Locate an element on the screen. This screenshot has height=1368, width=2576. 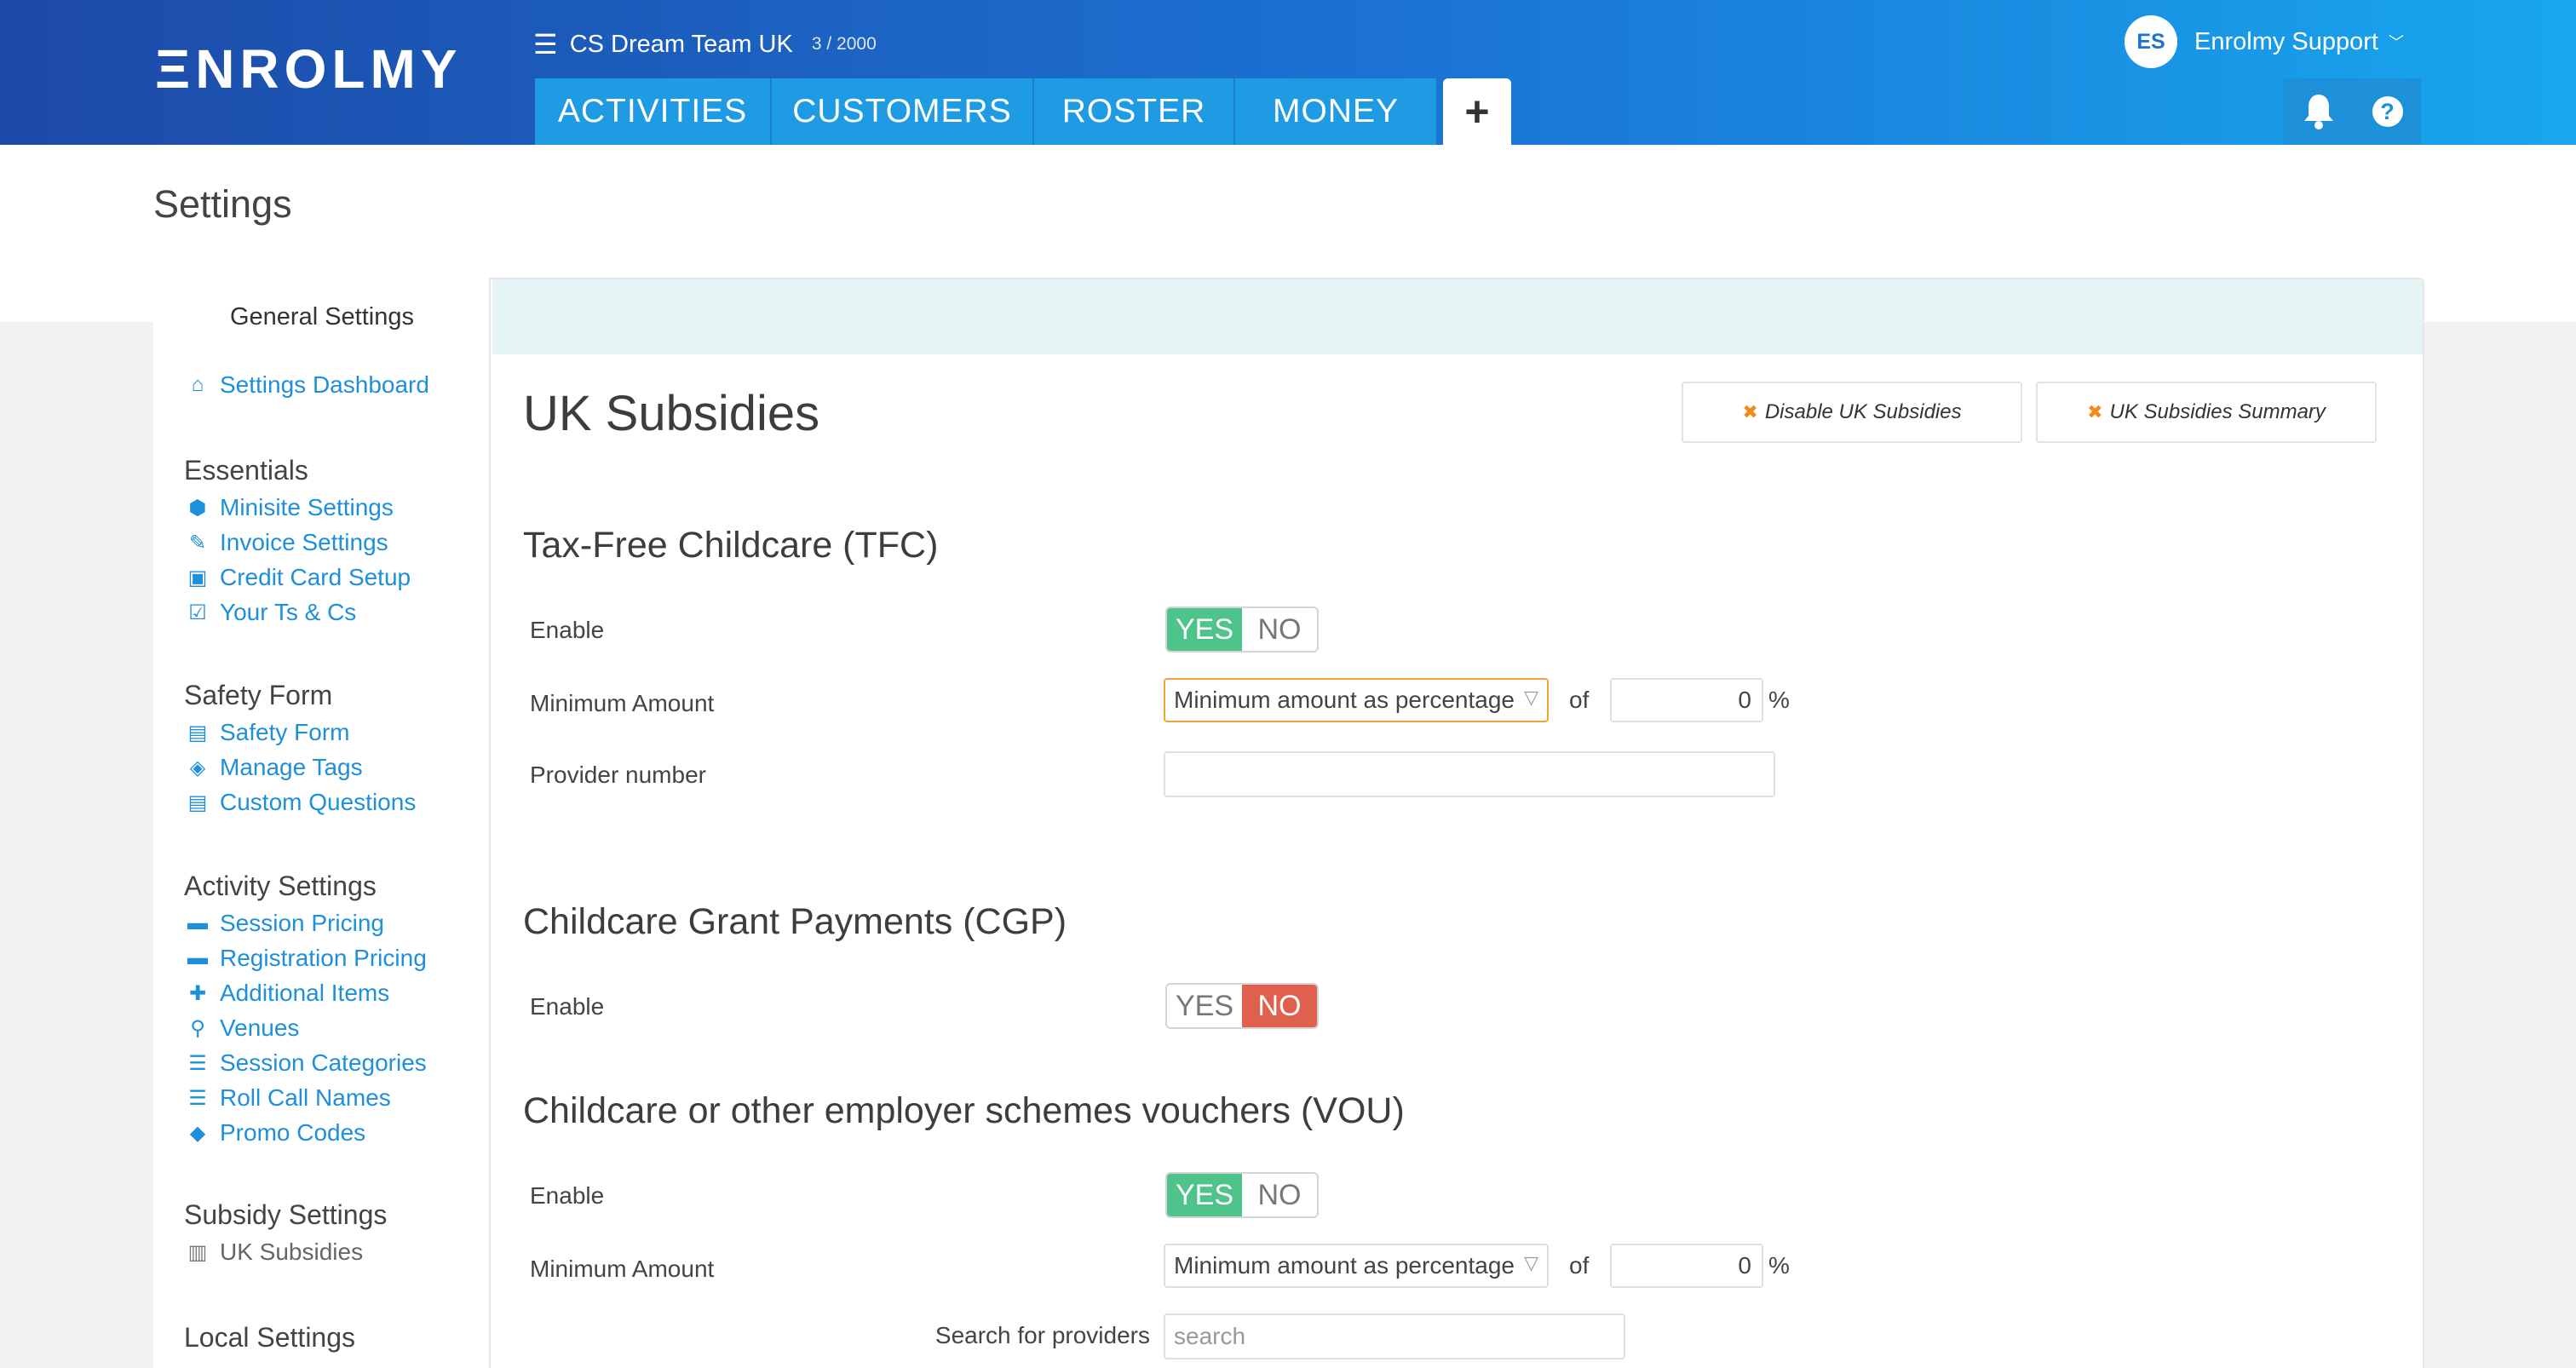
sidebar-item-session-pricing: ▬ Session Pricing is located at coordinates (285, 923).